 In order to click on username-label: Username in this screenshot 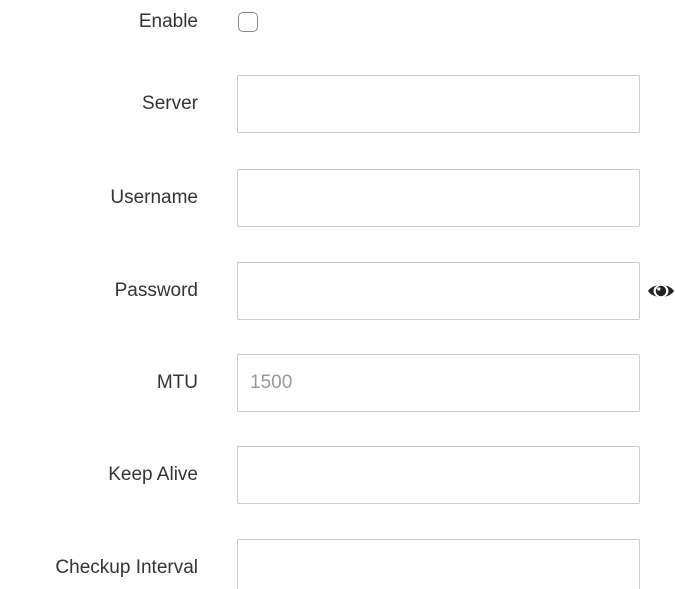, I will do `click(154, 197)`.